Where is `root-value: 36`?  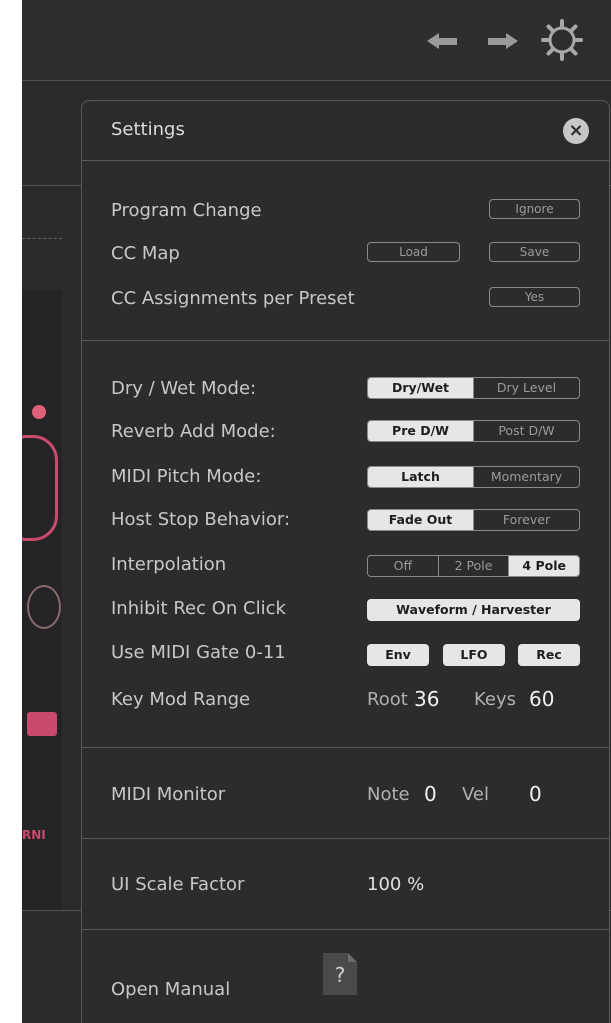
root-value: 36 is located at coordinates (426, 699).